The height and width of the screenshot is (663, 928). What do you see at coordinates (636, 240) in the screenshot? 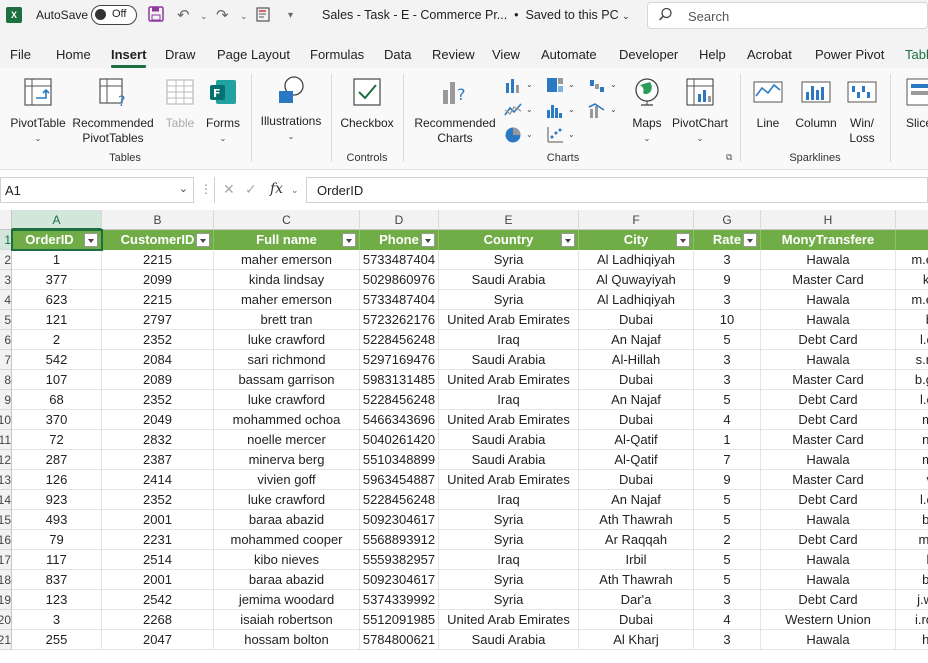
I see `table-header-cell: City` at bounding box center [636, 240].